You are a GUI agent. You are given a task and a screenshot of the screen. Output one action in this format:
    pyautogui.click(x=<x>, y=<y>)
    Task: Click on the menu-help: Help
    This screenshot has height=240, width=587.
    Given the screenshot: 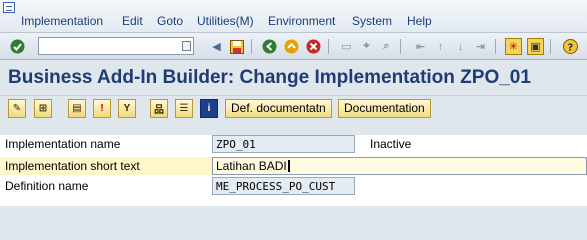 What is the action you would take?
    pyautogui.click(x=419, y=21)
    